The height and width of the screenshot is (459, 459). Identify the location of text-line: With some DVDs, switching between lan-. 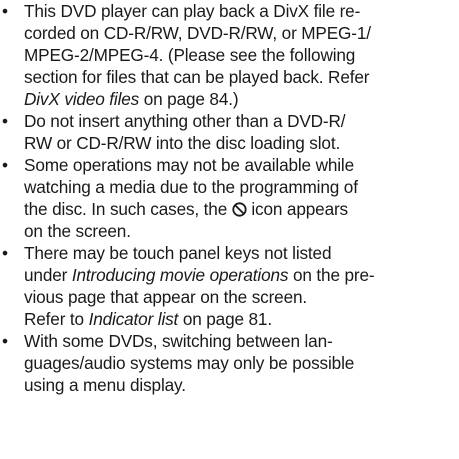
(178, 341).